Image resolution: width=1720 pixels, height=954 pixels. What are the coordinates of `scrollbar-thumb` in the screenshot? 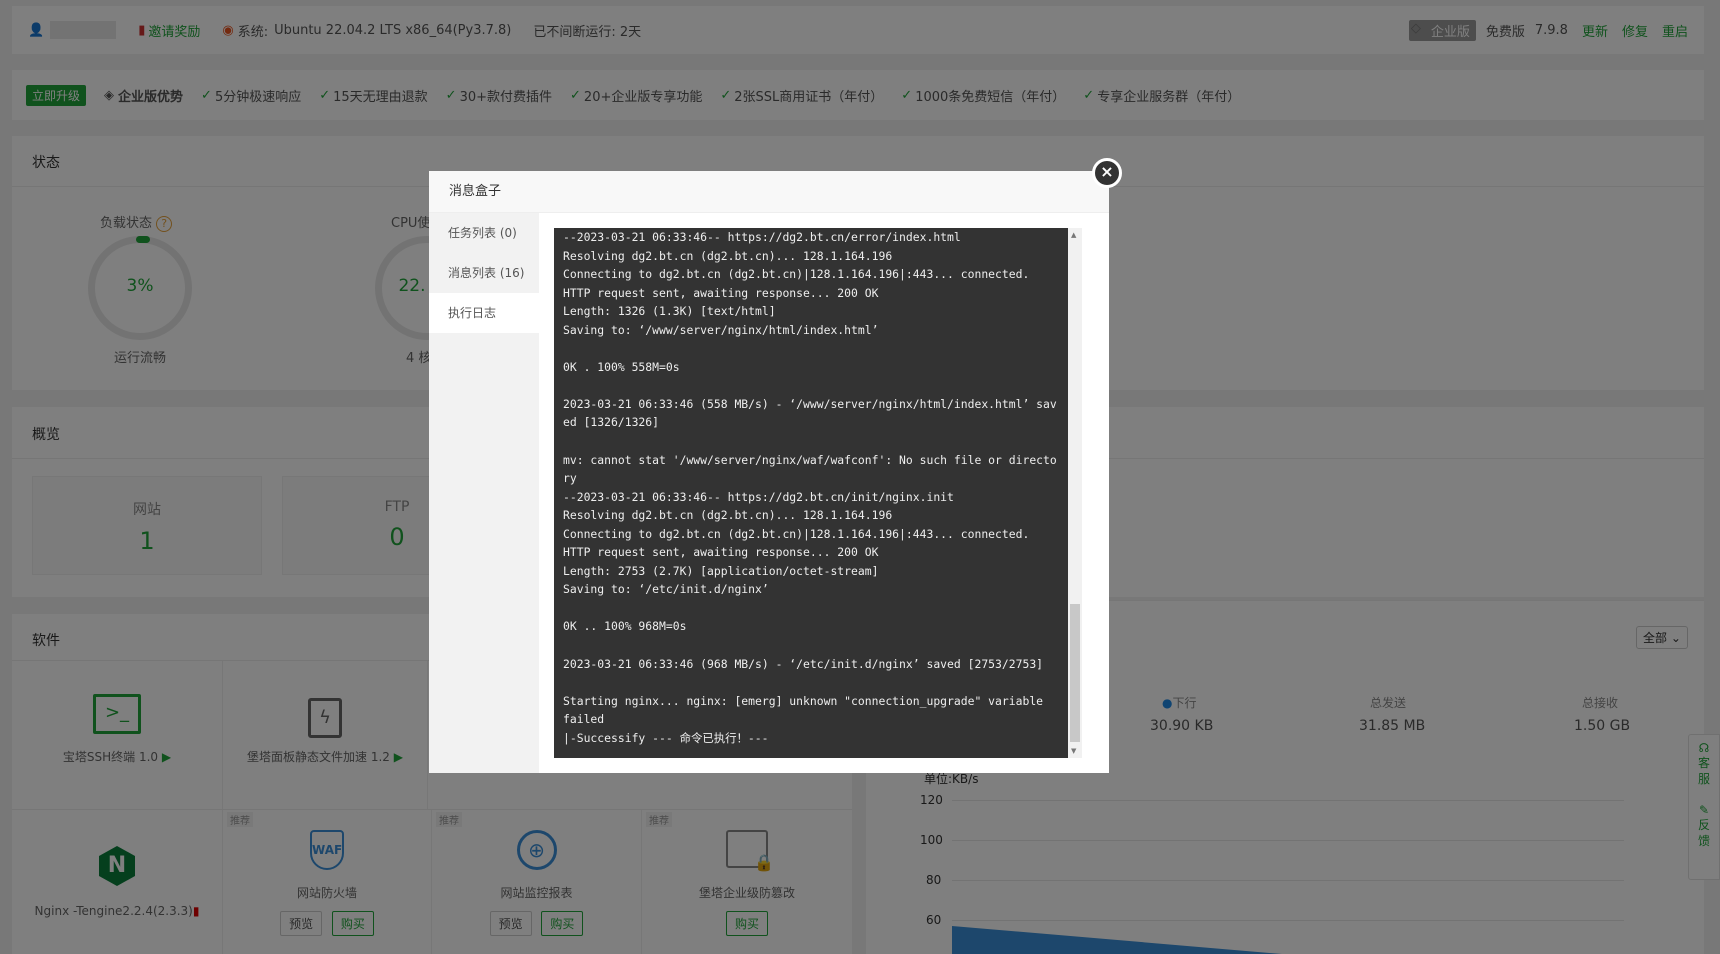 It's located at (1075, 673).